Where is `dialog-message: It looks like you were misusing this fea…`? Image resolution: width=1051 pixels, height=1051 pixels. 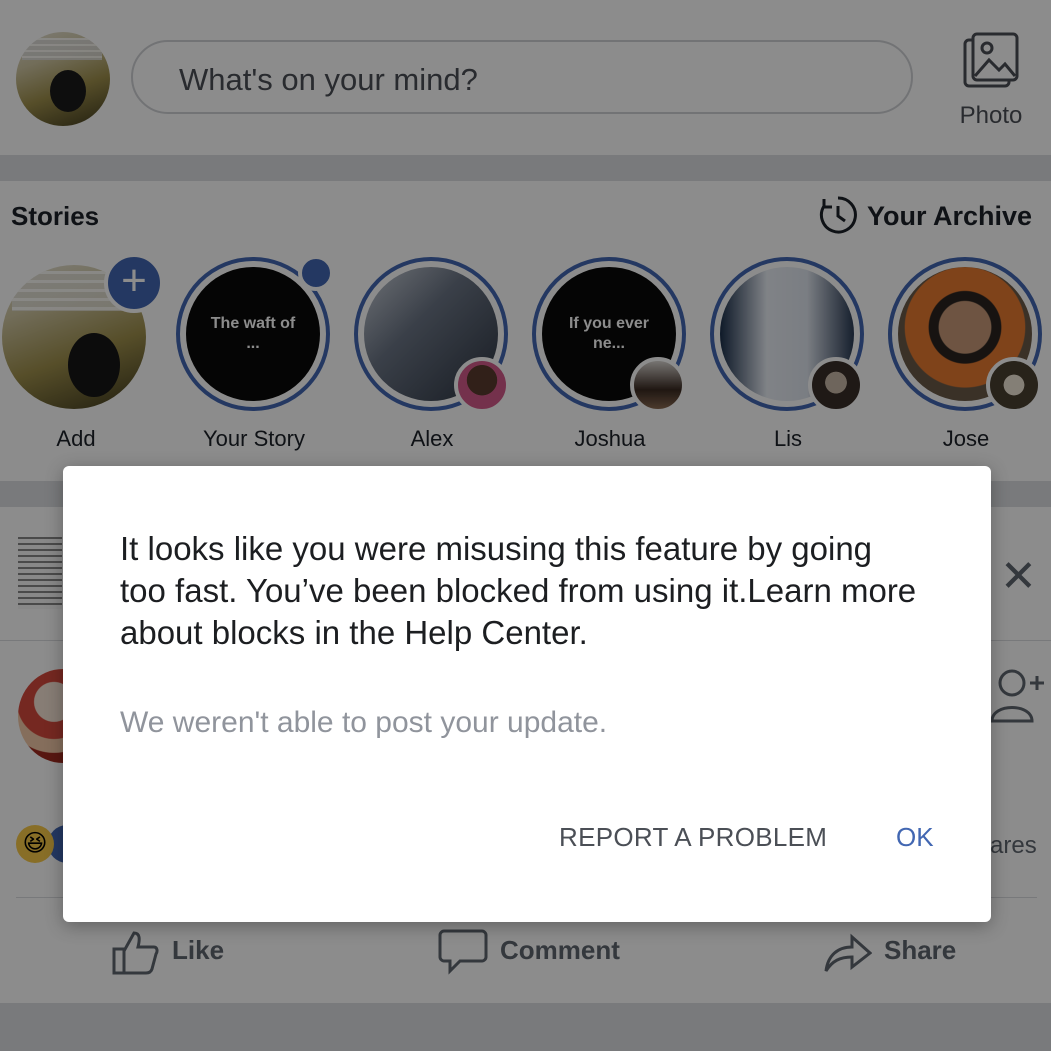
dialog-message: It looks like you were misusing this fea… is located at coordinates (518, 590).